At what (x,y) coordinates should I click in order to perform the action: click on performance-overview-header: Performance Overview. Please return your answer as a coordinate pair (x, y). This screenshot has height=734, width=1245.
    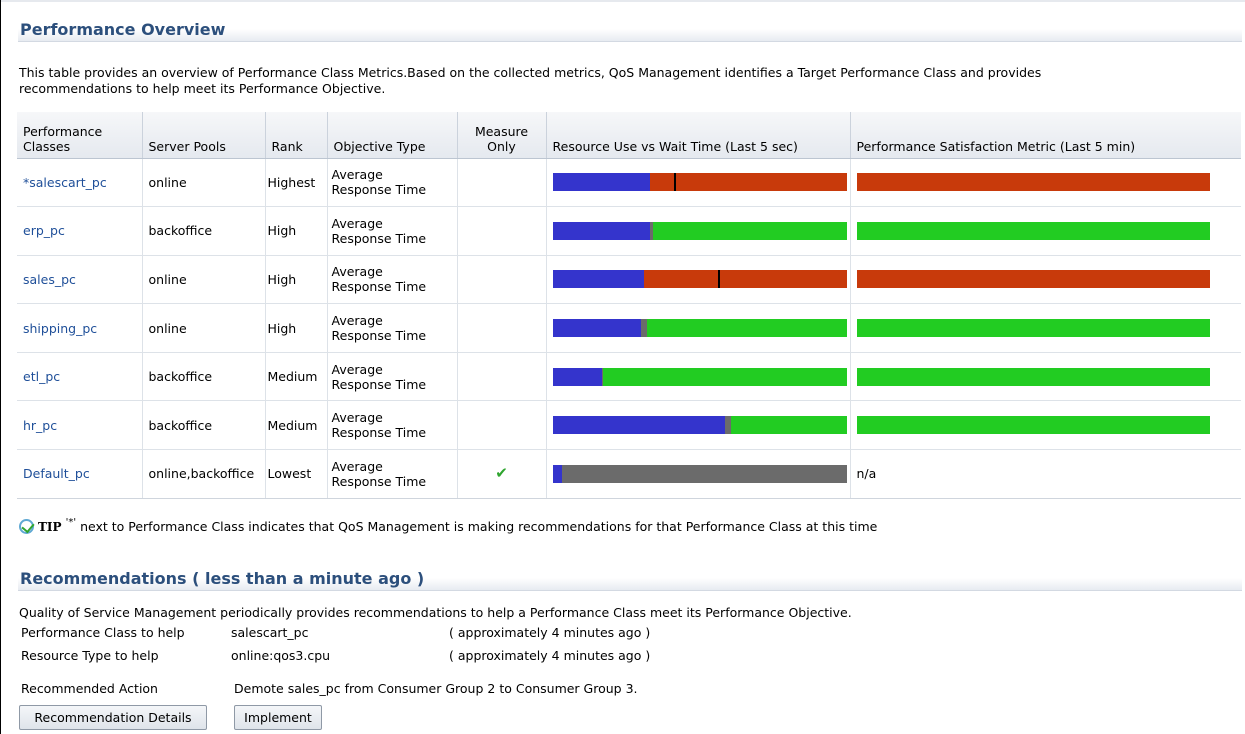
    Looking at the image, I should click on (630, 30).